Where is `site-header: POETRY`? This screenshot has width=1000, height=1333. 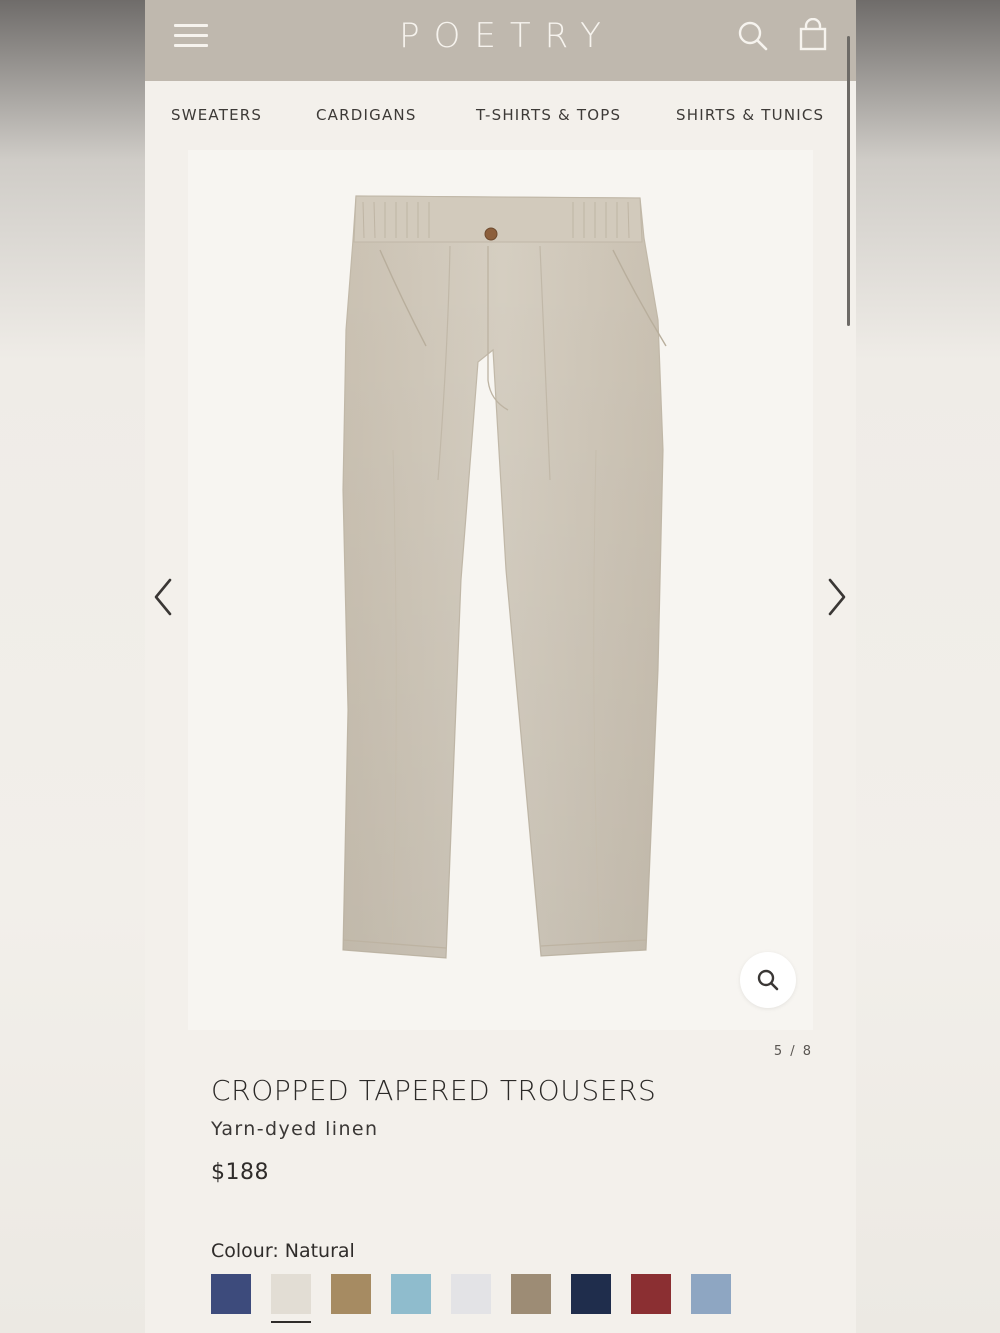 site-header: POETRY is located at coordinates (500, 40).